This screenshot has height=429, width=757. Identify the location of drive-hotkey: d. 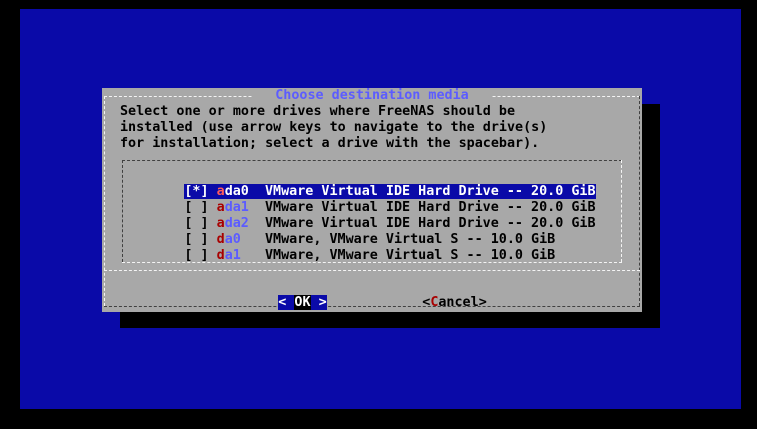
(220, 255).